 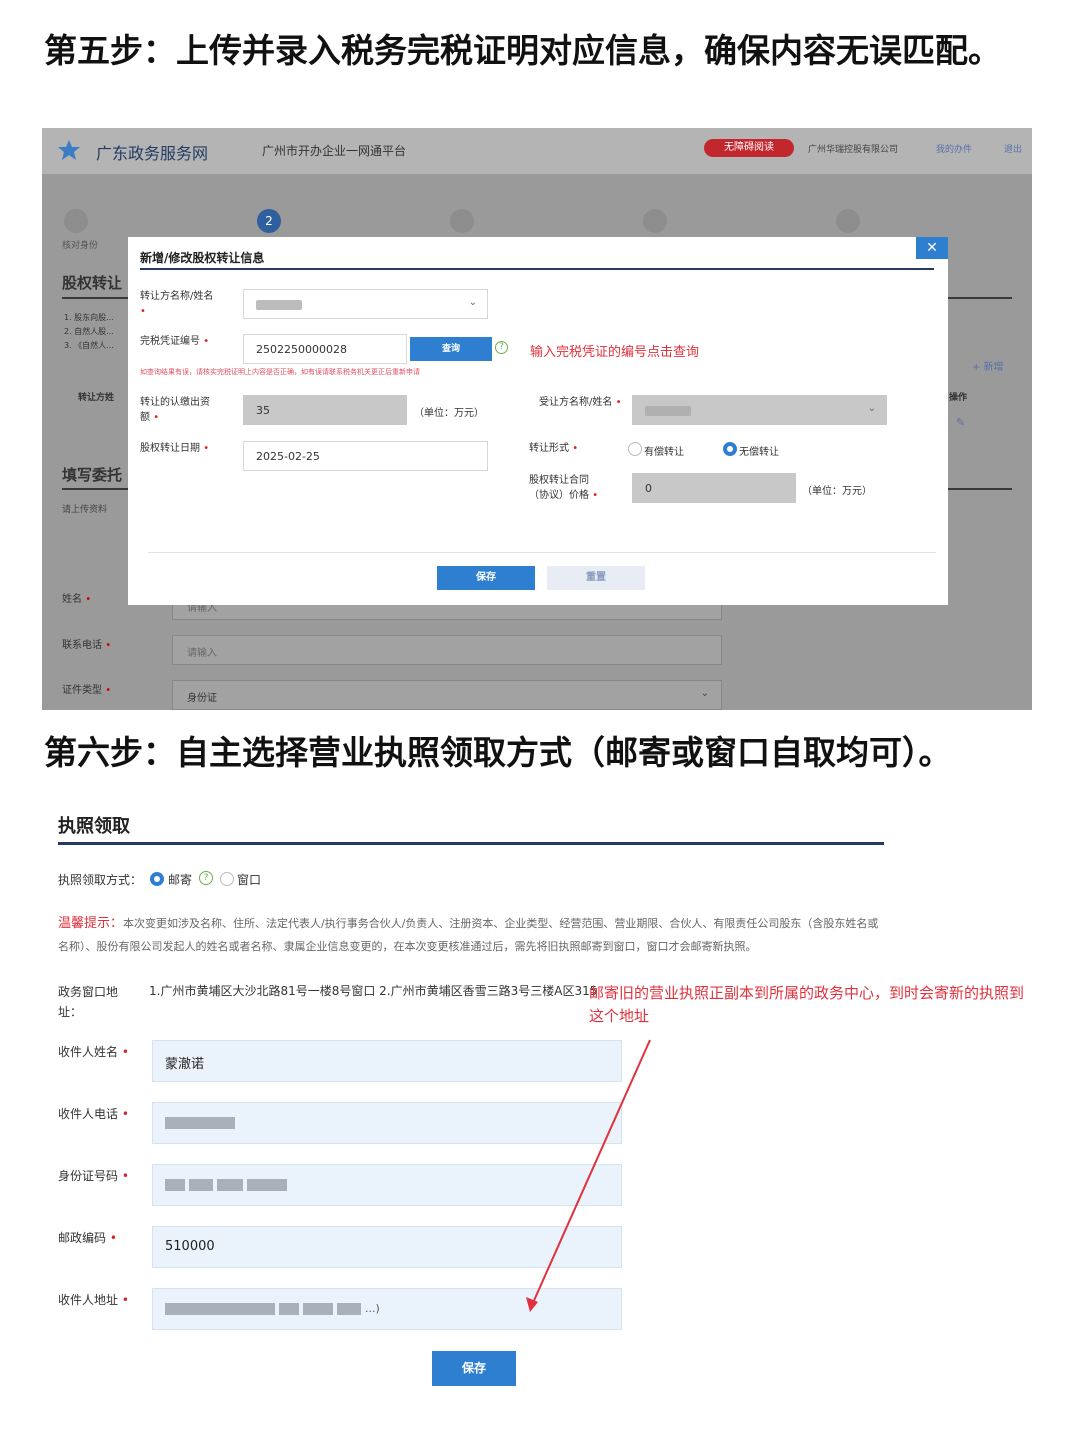 I want to click on close-icon: ✕, so click(x=932, y=248).